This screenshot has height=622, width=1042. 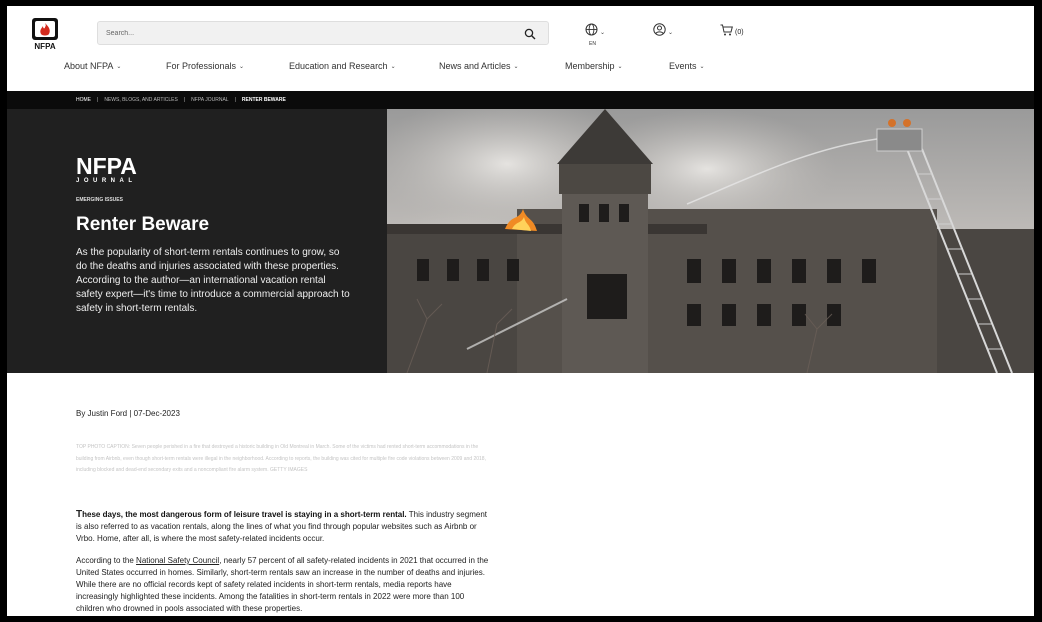 I want to click on journal-logo-top: NFPA, so click(x=106, y=166).